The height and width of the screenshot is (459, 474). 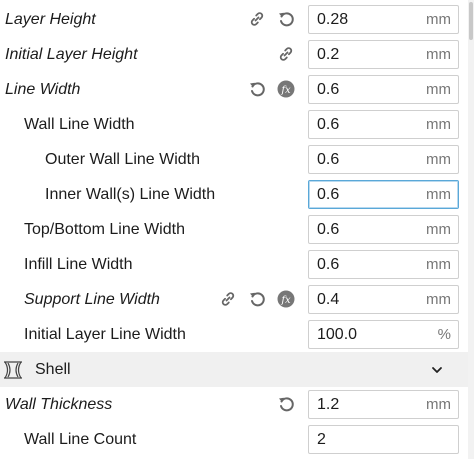 What do you see at coordinates (80, 439) in the screenshot?
I see `setting-label: Wall Line Count` at bounding box center [80, 439].